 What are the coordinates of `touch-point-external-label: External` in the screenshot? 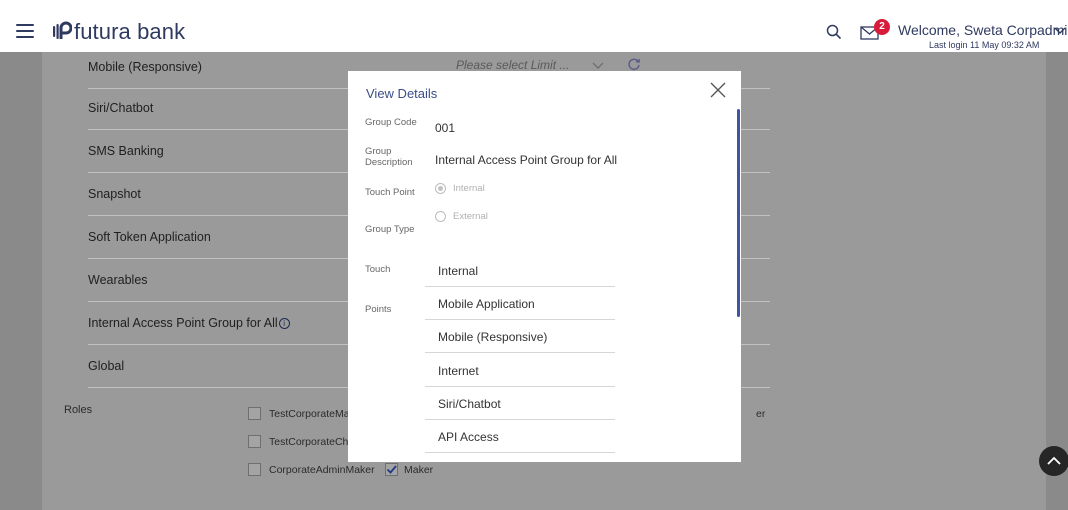 It's located at (470, 216).